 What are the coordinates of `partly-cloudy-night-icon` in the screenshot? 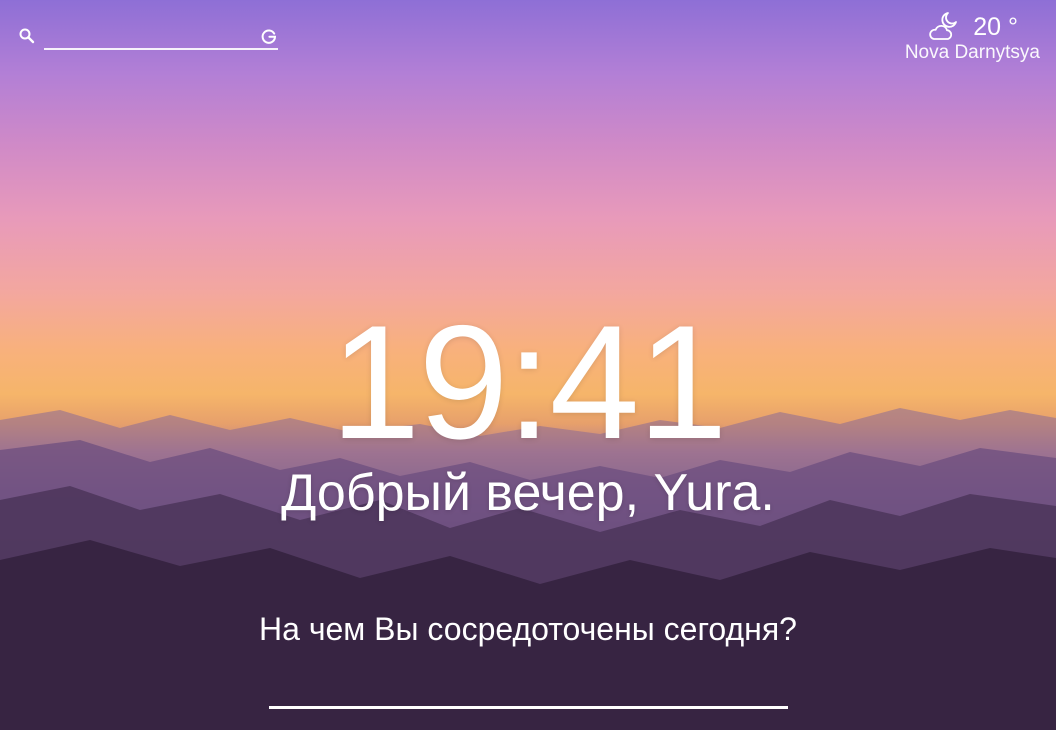 It's located at (943, 26).